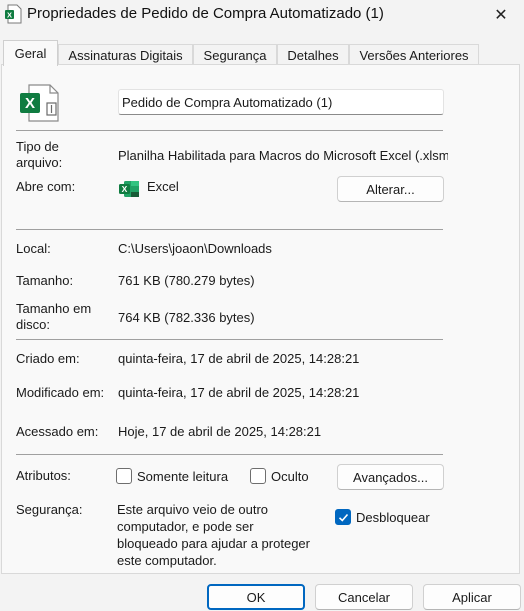  Describe the element at coordinates (414, 54) in the screenshot. I see `tab-previous-versions: Versões Anteriores` at that location.